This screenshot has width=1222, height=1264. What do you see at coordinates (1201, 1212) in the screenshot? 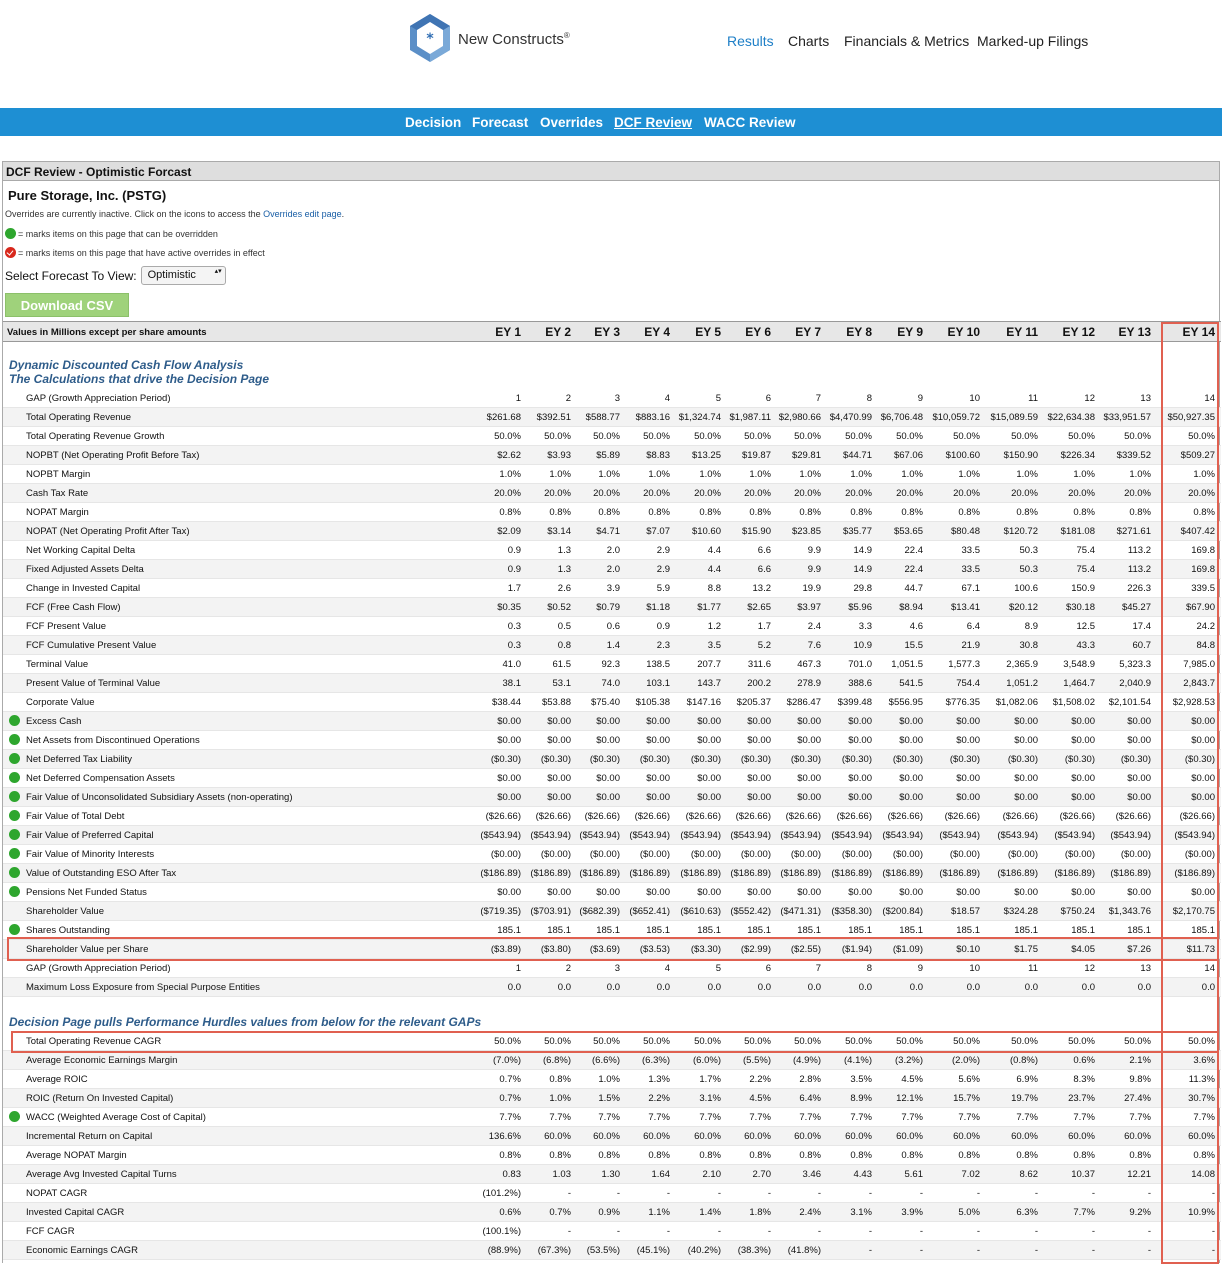
I see `cell-value: 10.9%` at bounding box center [1201, 1212].